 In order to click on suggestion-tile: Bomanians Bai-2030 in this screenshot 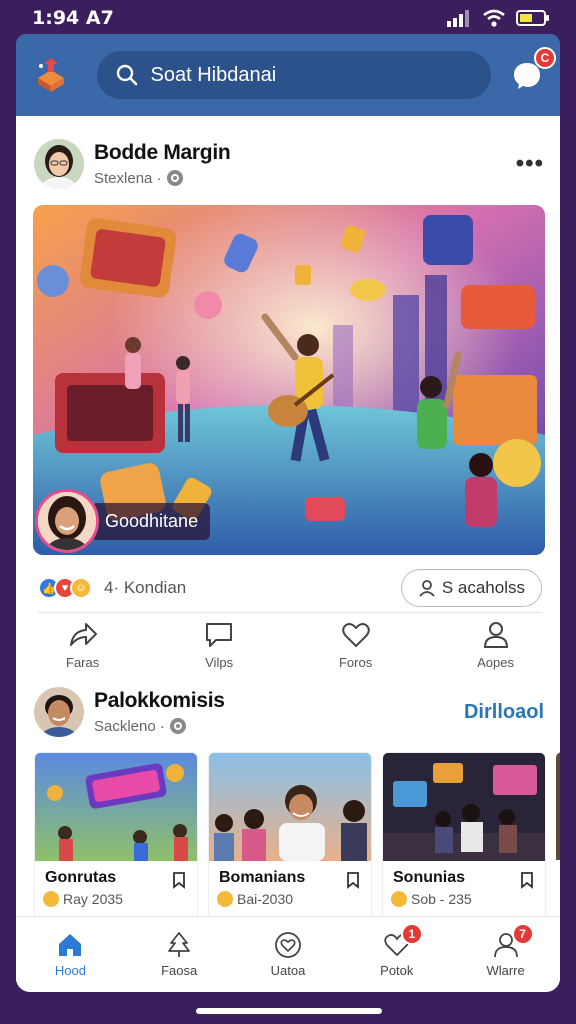, I will do `click(290, 837)`.